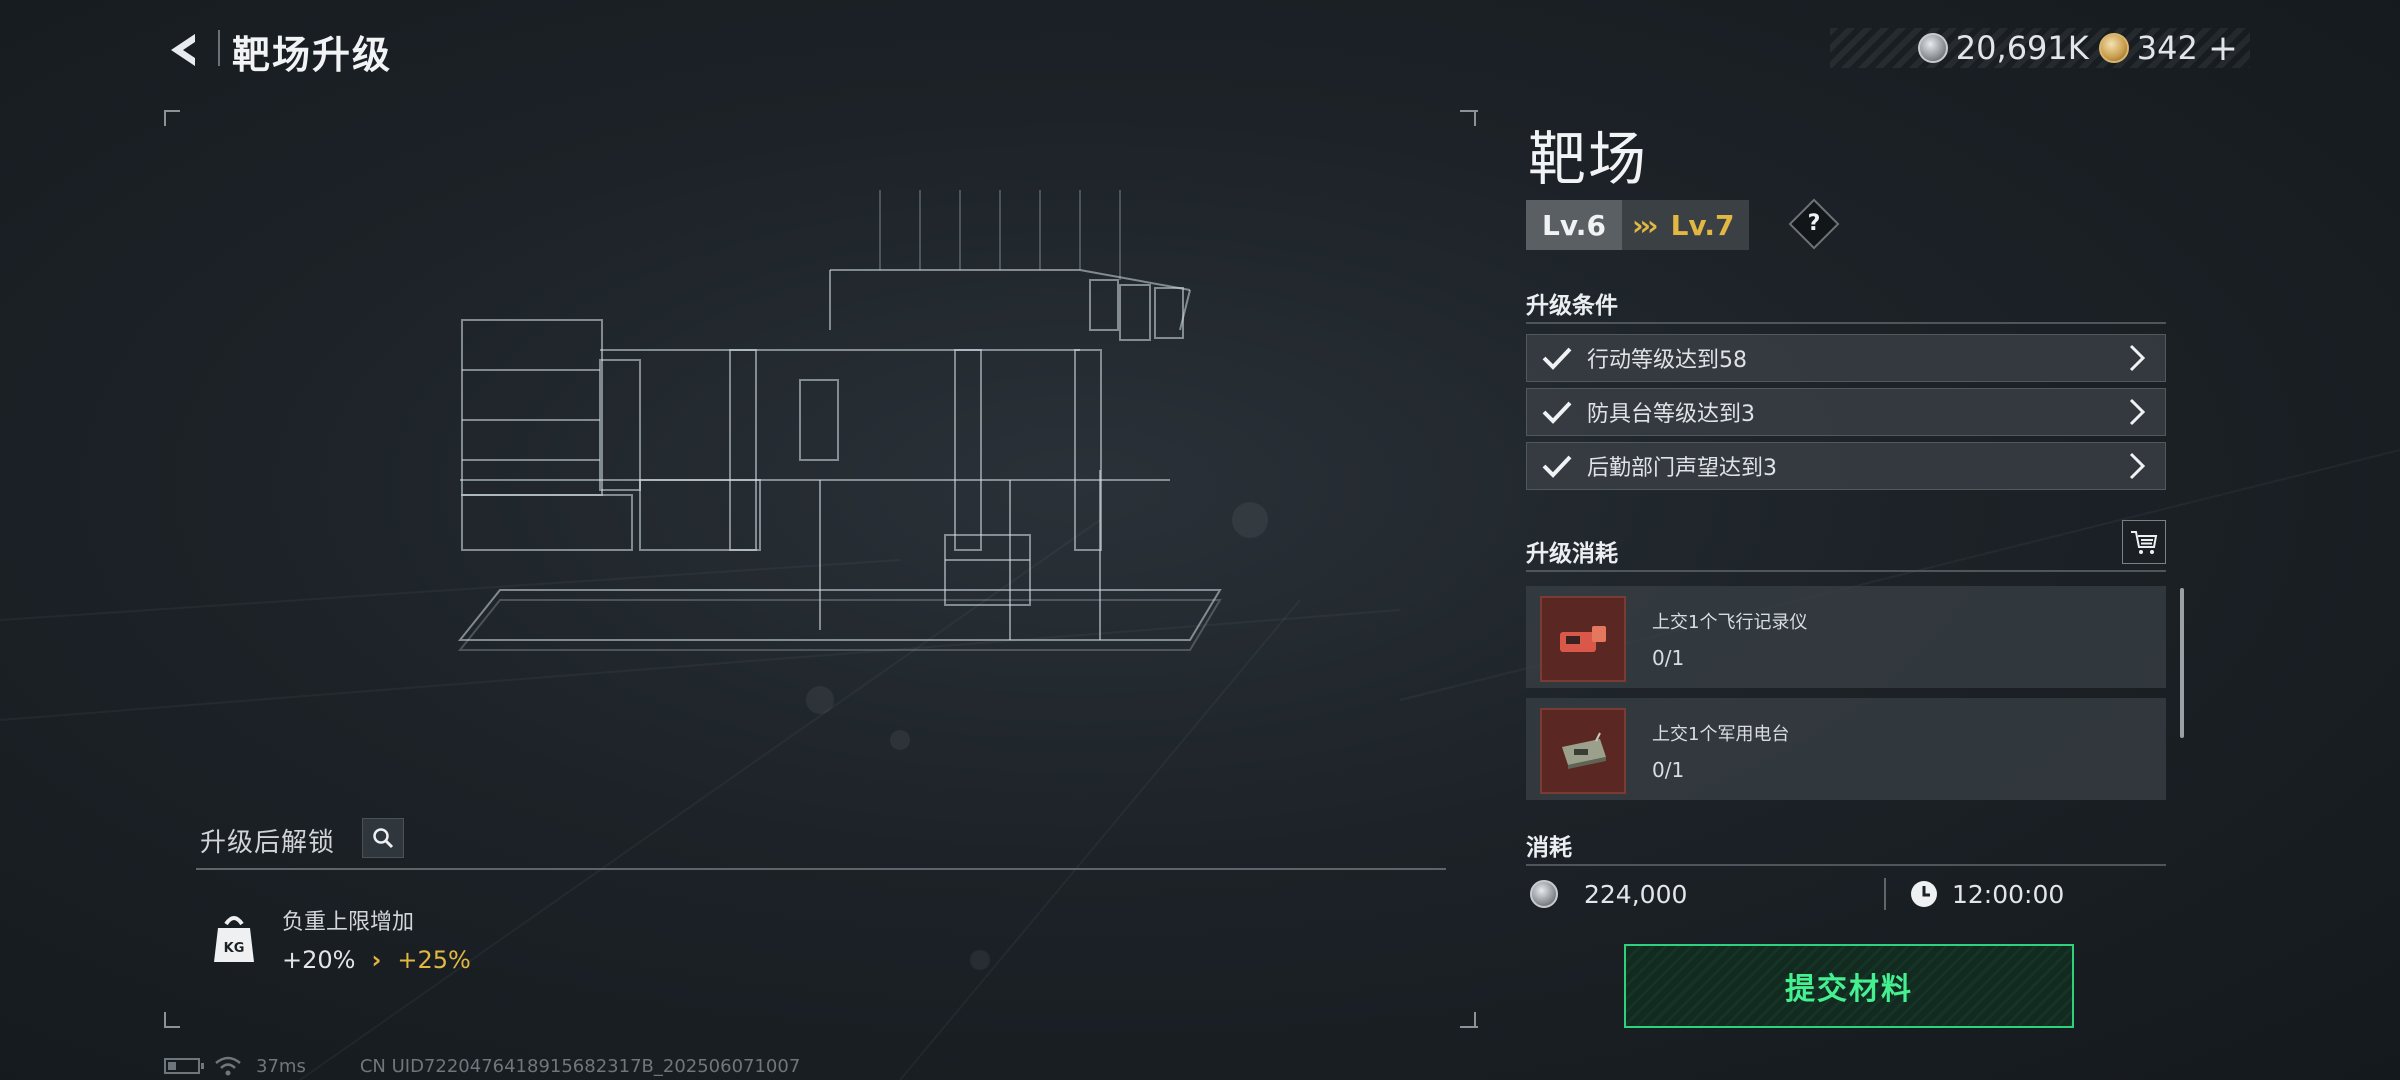  I want to click on cost-list-scrollbar, so click(2182, 663).